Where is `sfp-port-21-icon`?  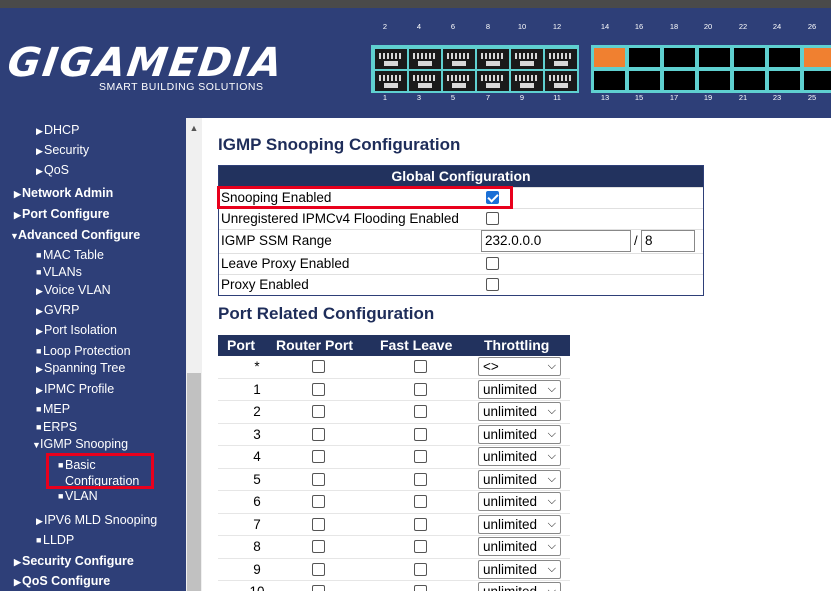
sfp-port-21-icon is located at coordinates (749, 80).